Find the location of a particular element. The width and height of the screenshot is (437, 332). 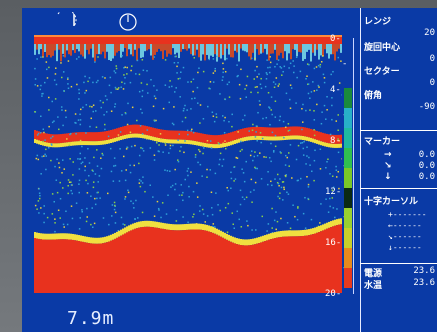

crosshair-row: ↘------ is located at coordinates (405, 236).